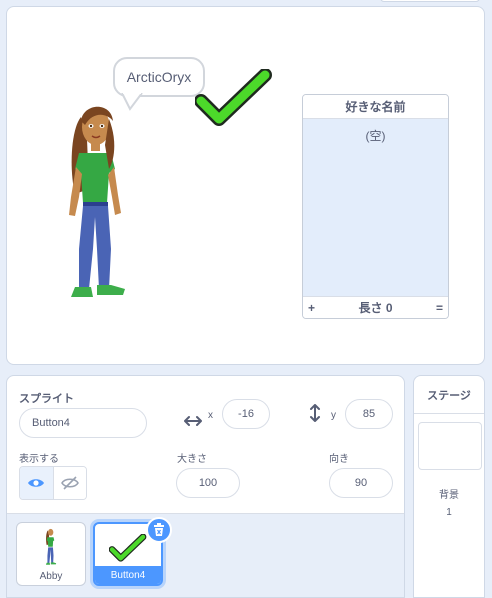 Image resolution: width=492 pixels, height=598 pixels. What do you see at coordinates (361, 483) in the screenshot?
I see `direction-input: 90` at bounding box center [361, 483].